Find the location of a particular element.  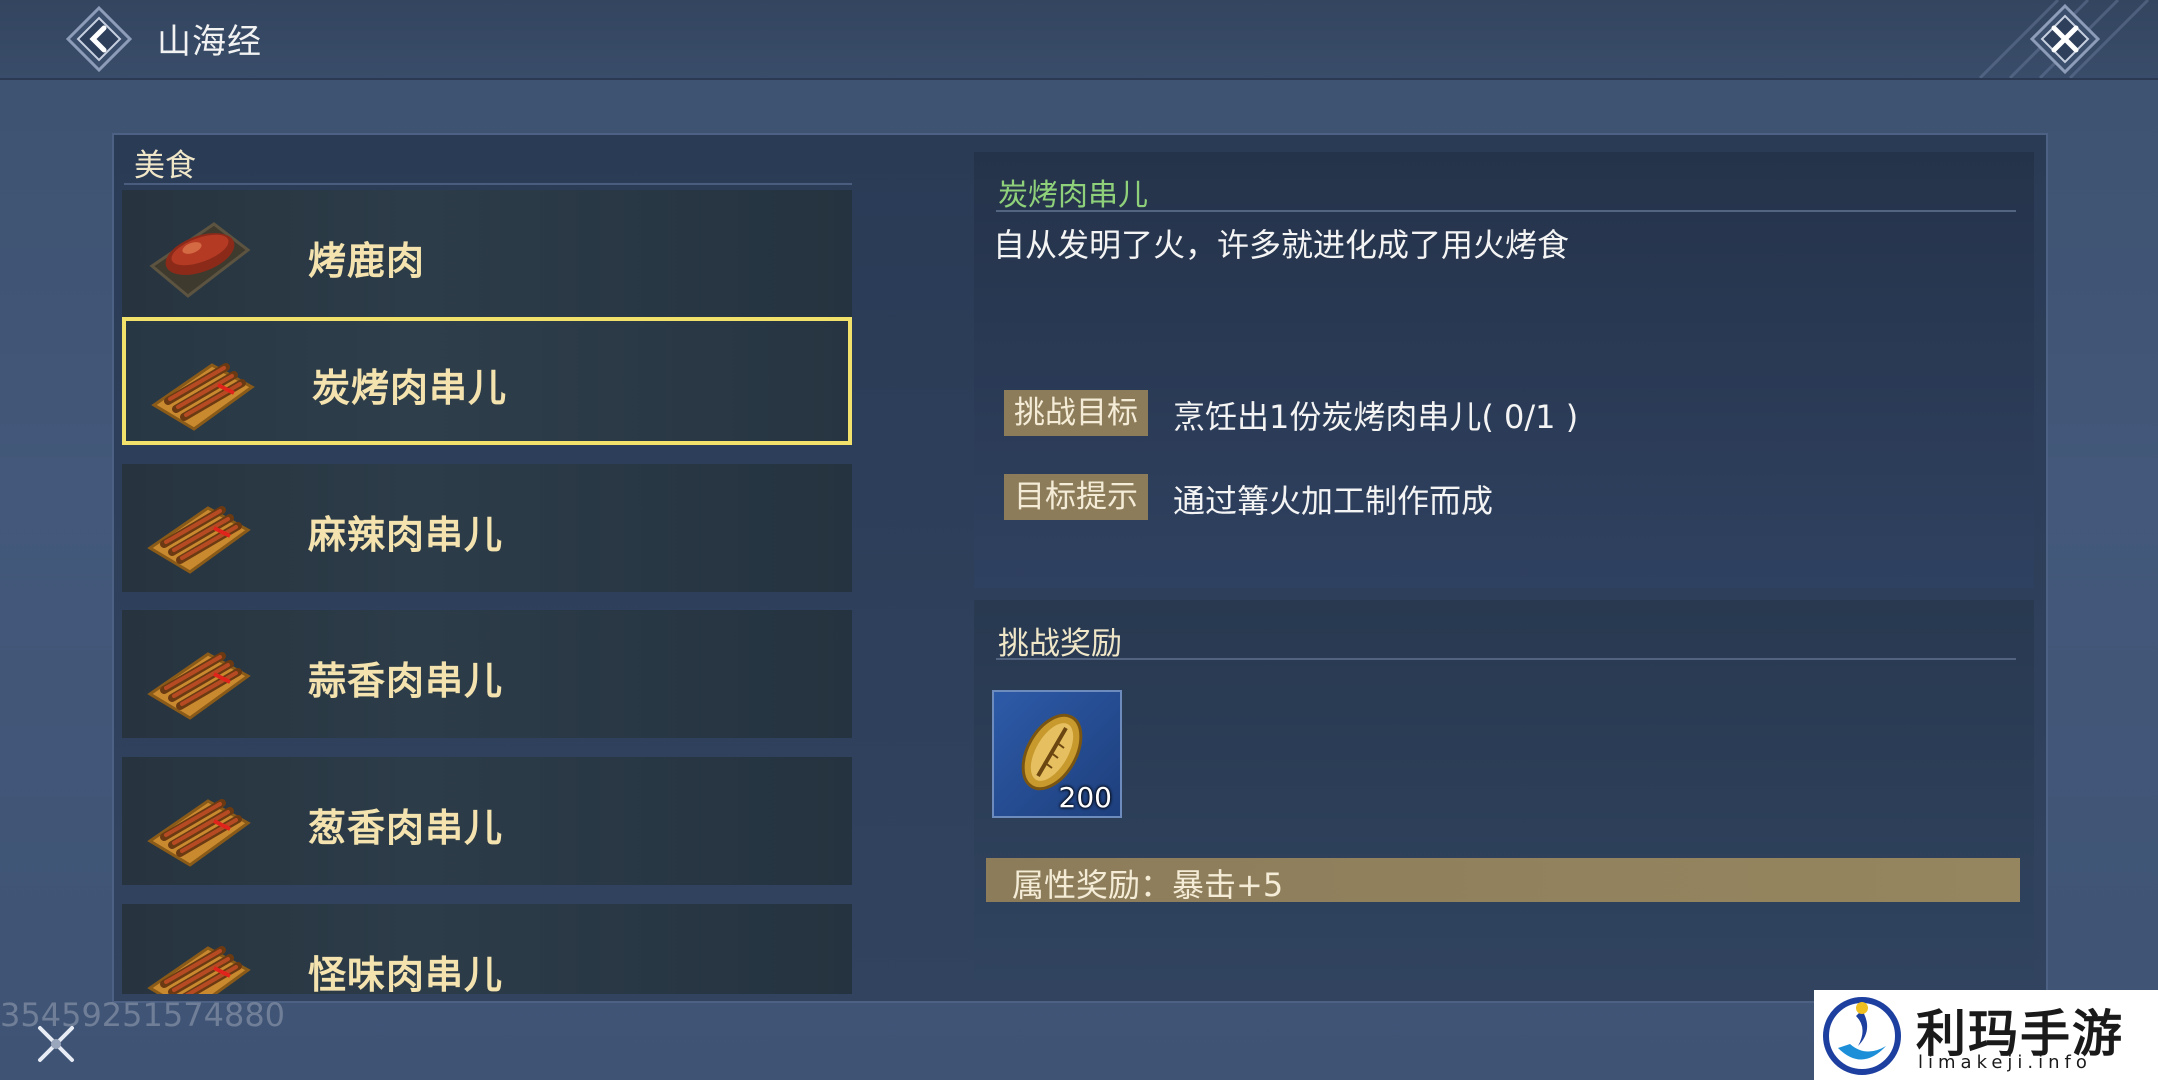

food-item-spicy-skewer: 麻辣肉串儿 is located at coordinates (487, 528).